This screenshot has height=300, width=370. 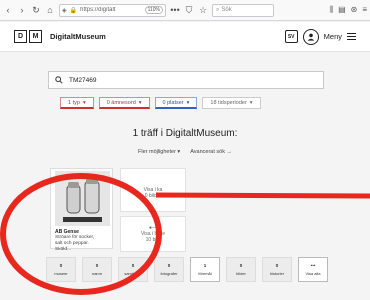 What do you see at coordinates (78, 36) in the screenshot?
I see `site-name: DigitaltMuseum` at bounding box center [78, 36].